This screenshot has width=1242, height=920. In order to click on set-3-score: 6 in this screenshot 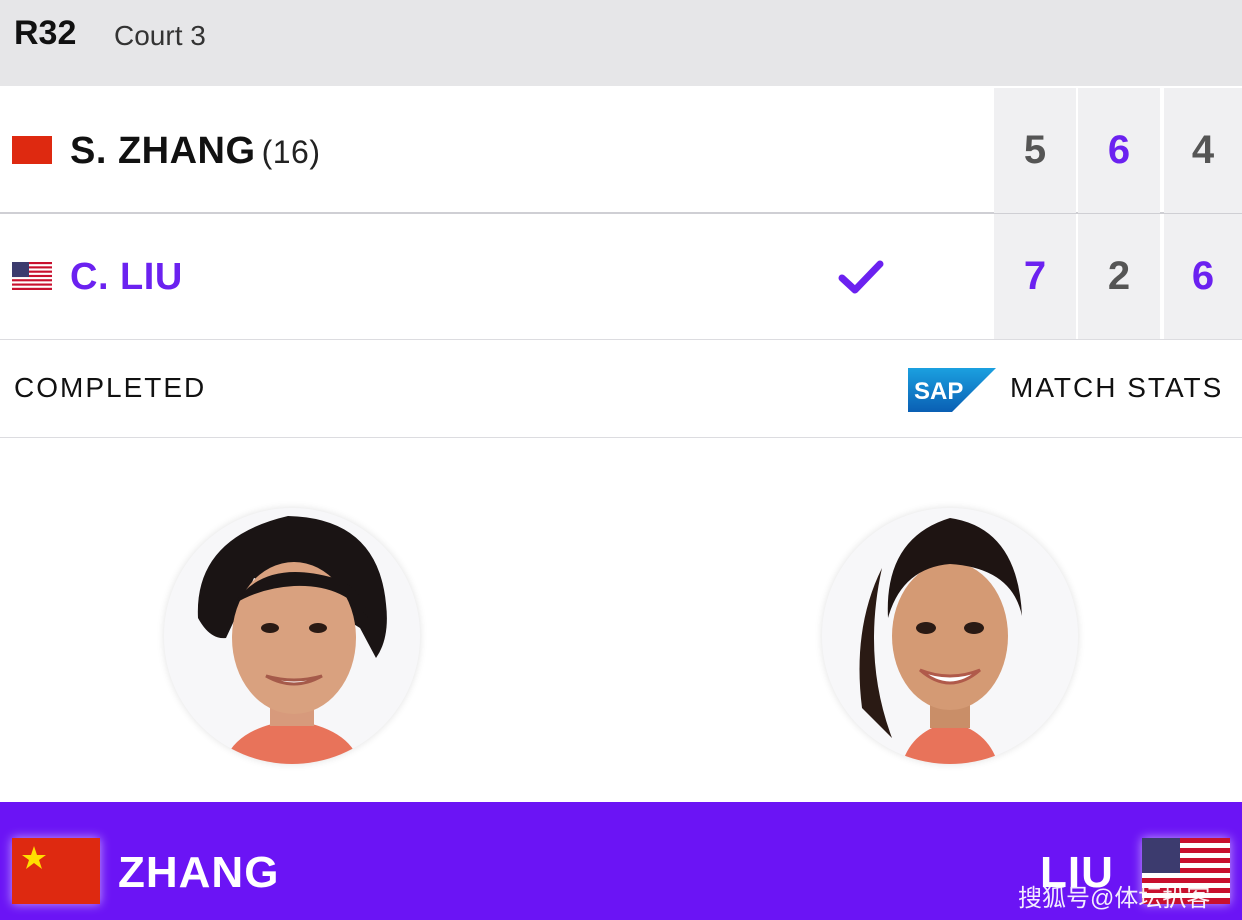, I will do `click(1203, 276)`.